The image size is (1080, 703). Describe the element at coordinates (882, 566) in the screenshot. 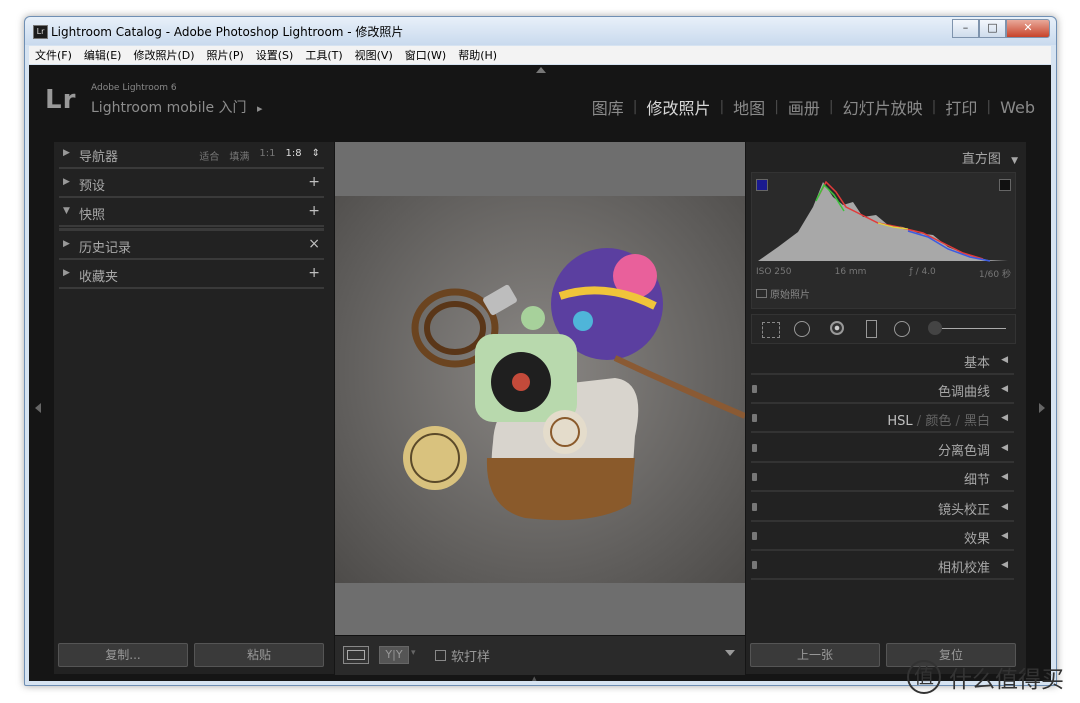

I see `section-camera-calibration: 相机校准 ◀` at that location.